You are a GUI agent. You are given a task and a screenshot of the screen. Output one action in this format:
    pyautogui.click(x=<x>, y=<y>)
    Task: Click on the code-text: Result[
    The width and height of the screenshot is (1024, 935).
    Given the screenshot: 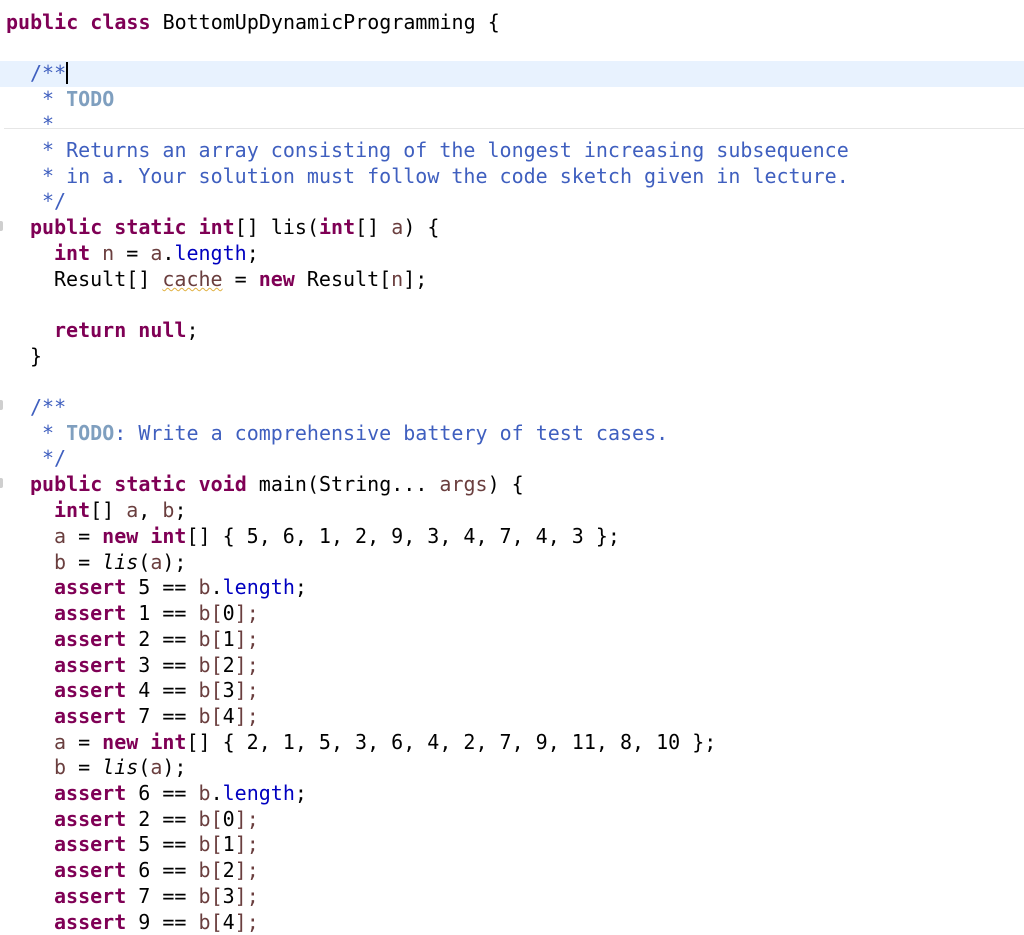 What is the action you would take?
    pyautogui.click(x=343, y=279)
    